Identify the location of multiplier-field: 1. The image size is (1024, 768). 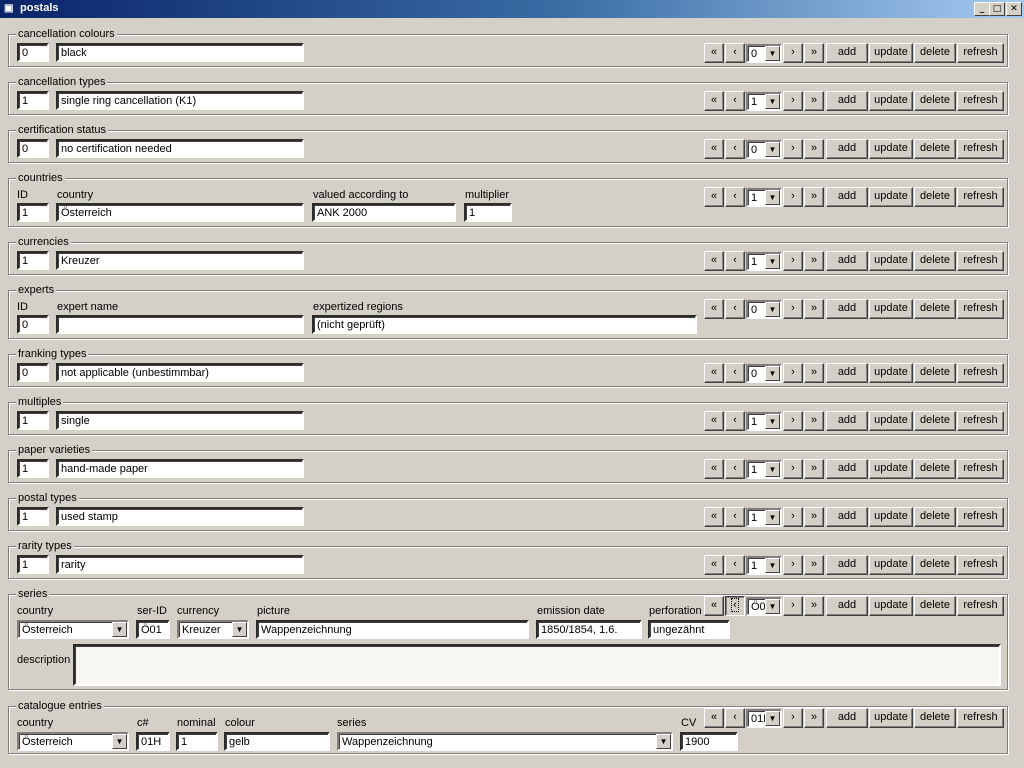
(488, 212).